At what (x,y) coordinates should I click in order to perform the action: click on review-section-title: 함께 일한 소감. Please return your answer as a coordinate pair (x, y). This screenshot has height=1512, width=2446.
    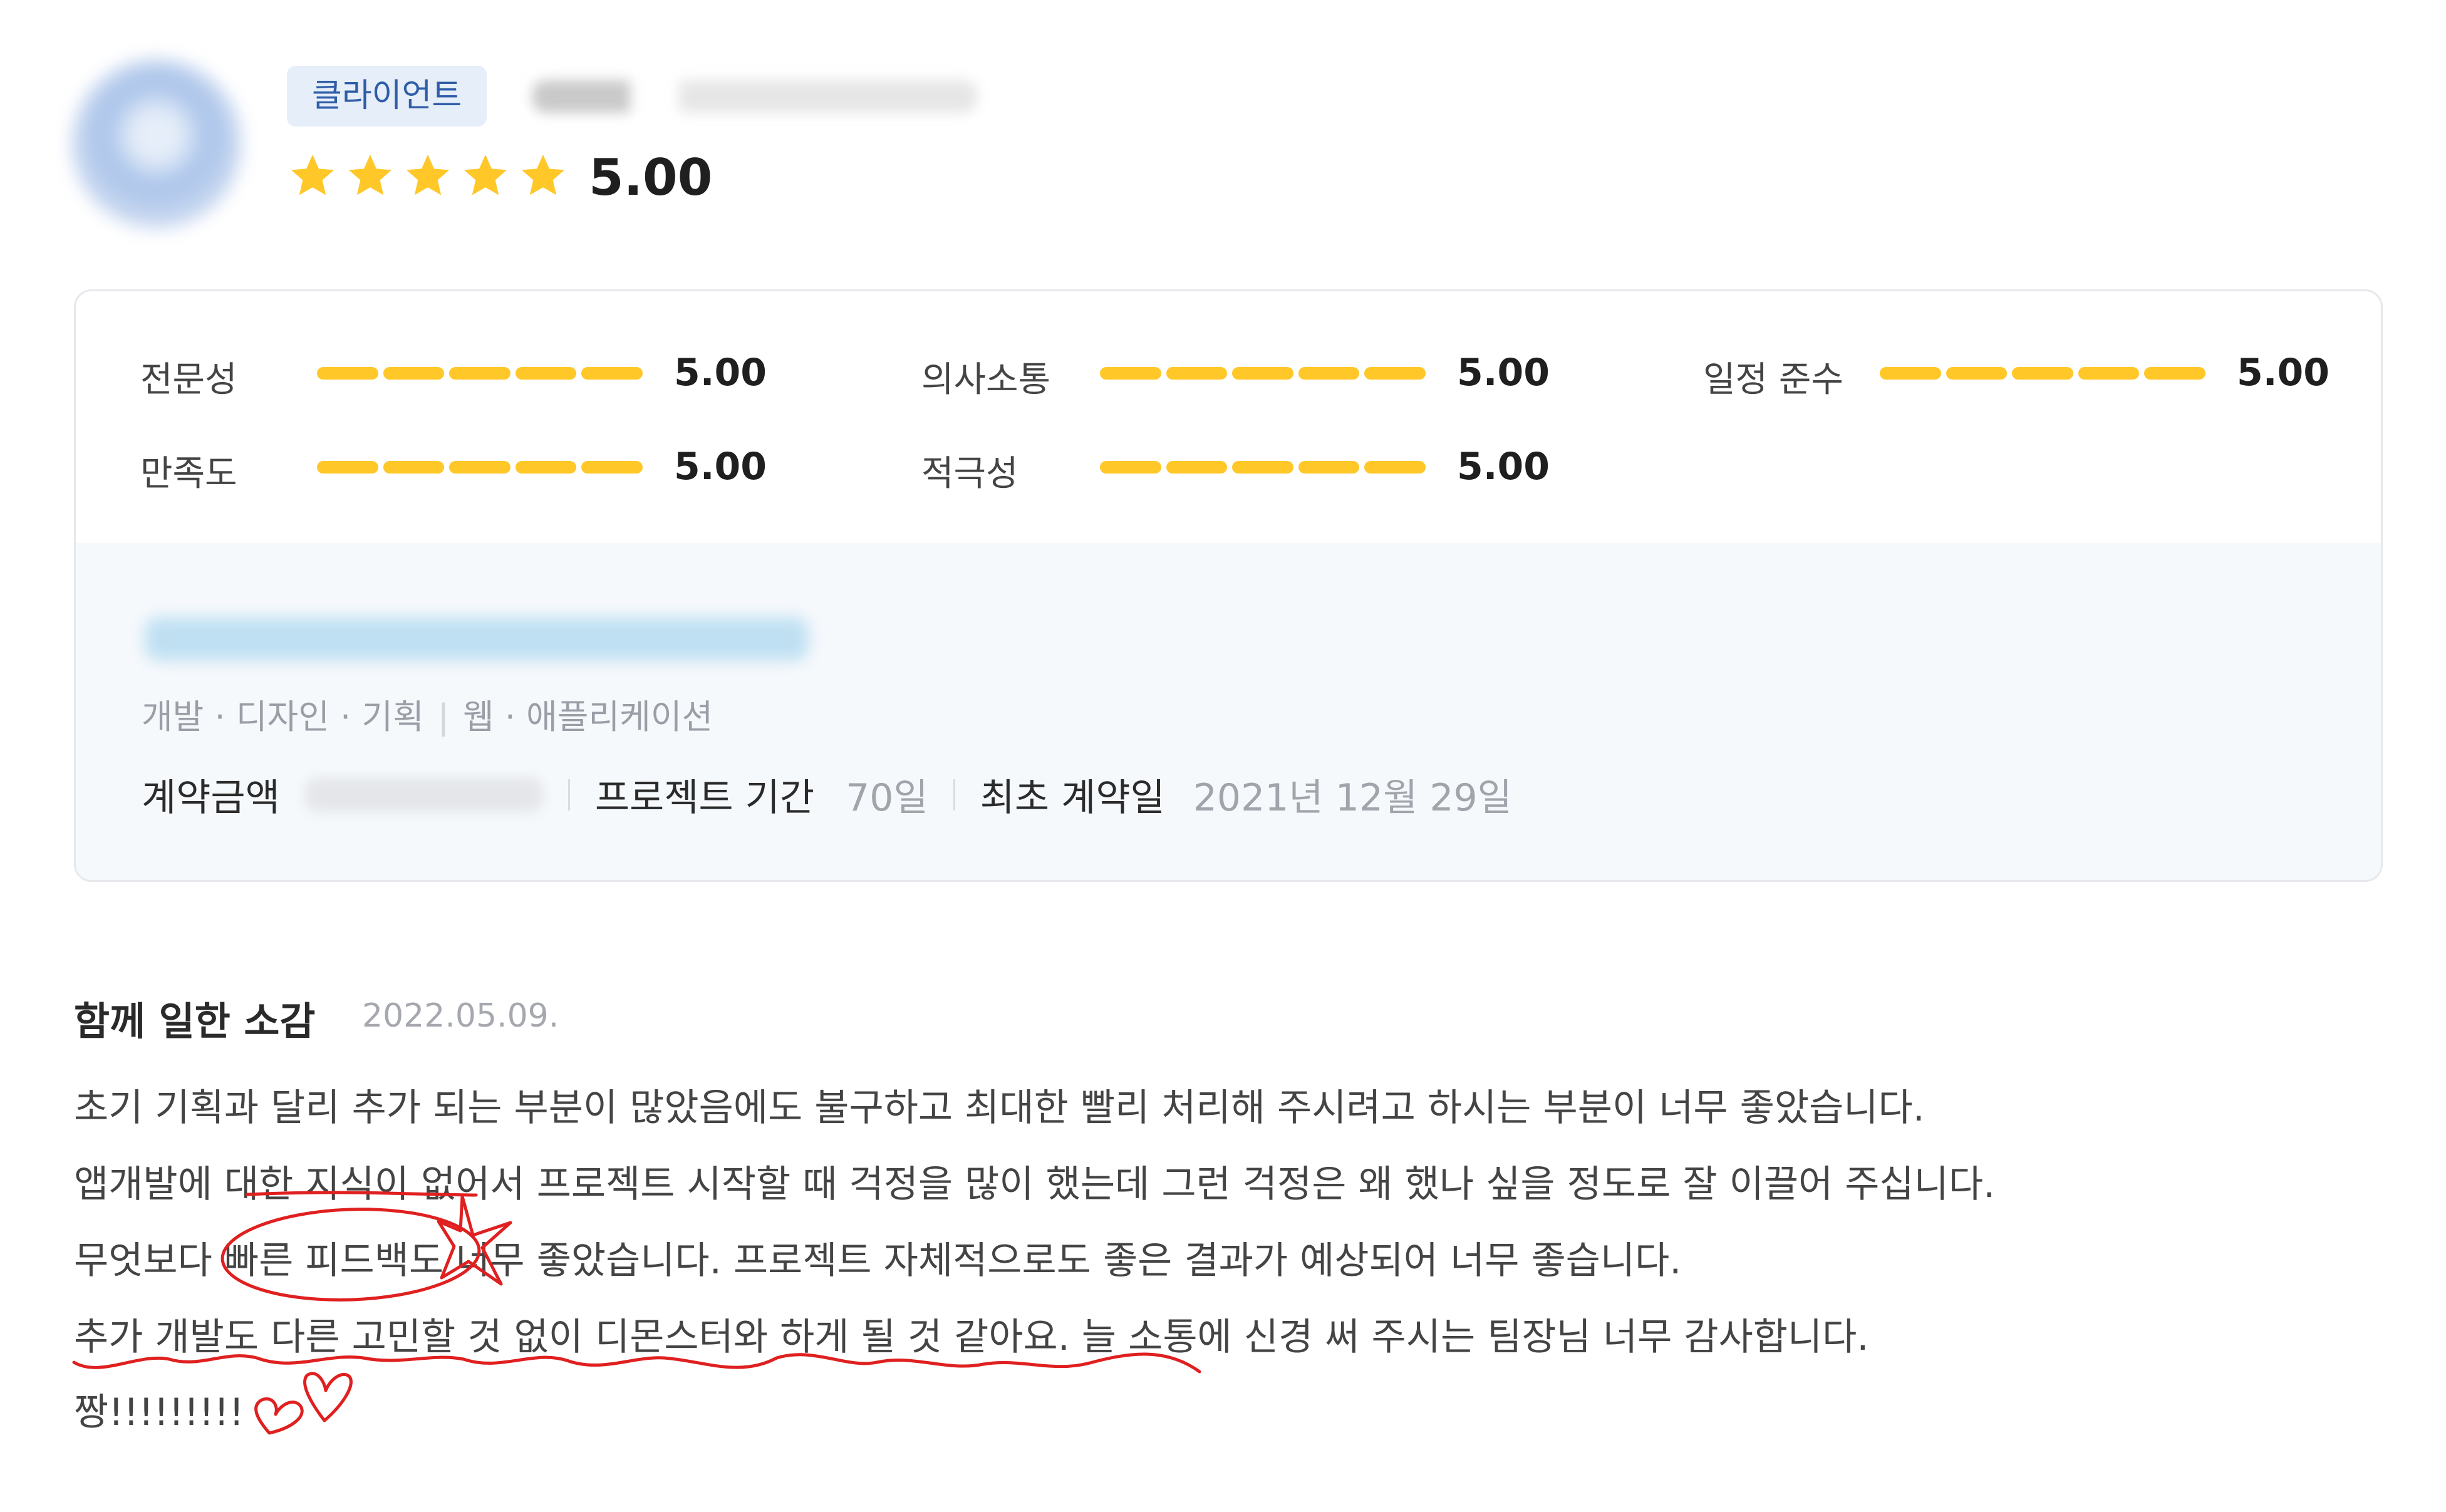
    Looking at the image, I should click on (195, 1021).